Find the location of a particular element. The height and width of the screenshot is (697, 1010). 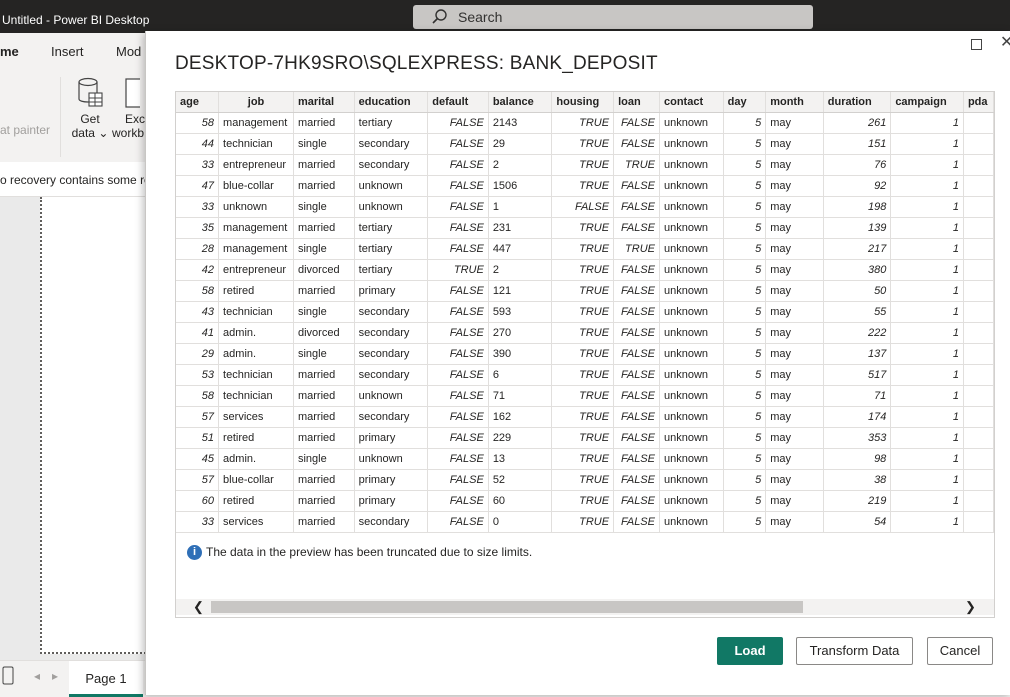

horizontal-scrollbar: ❮ ❯ is located at coordinates (585, 607).